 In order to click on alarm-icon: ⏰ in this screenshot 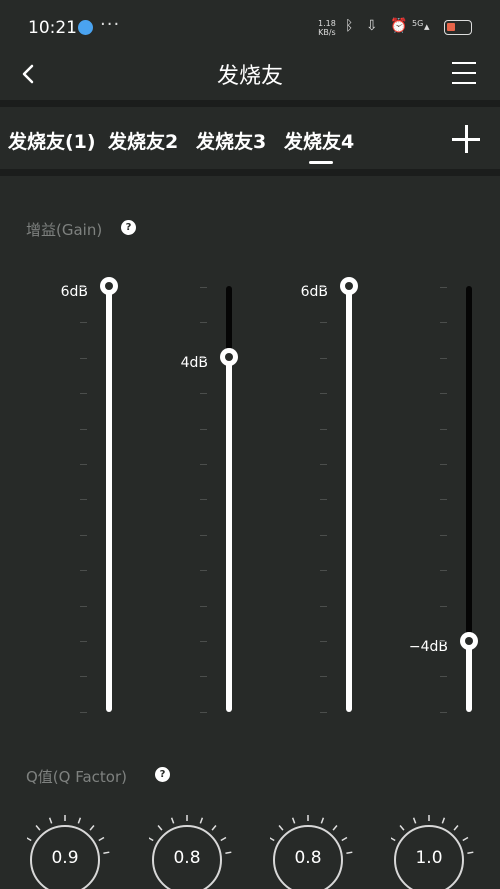, I will do `click(399, 26)`.